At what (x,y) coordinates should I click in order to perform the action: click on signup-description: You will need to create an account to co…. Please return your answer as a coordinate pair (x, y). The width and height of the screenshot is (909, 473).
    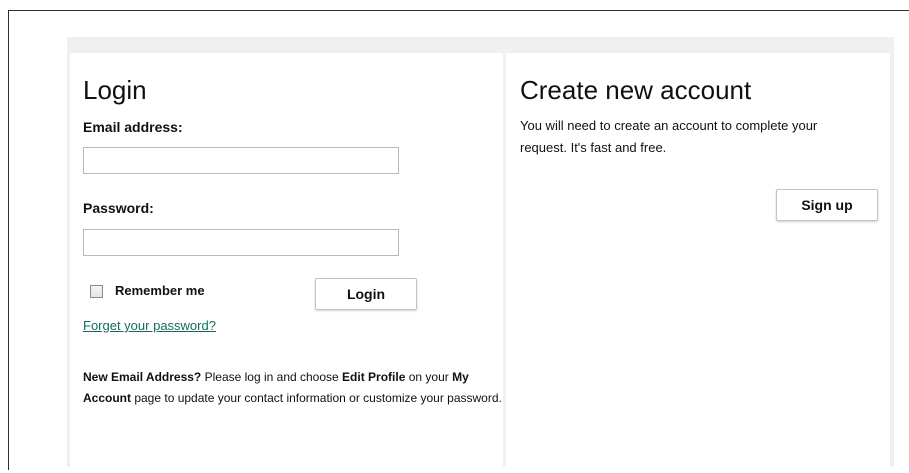
    Looking at the image, I should click on (669, 136).